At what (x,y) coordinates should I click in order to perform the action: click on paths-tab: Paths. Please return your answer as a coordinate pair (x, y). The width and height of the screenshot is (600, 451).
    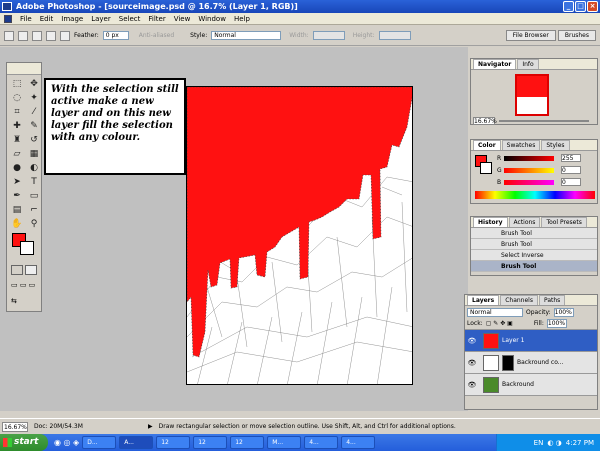
    Looking at the image, I should click on (552, 300).